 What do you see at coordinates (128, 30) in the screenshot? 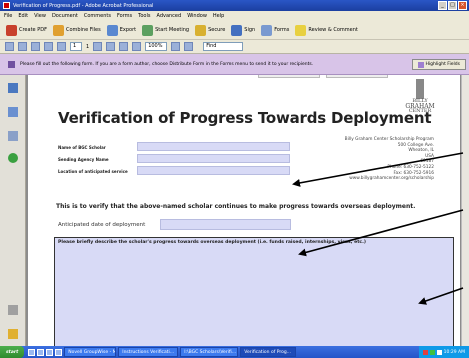
I see `export-label: Export` at bounding box center [128, 30].